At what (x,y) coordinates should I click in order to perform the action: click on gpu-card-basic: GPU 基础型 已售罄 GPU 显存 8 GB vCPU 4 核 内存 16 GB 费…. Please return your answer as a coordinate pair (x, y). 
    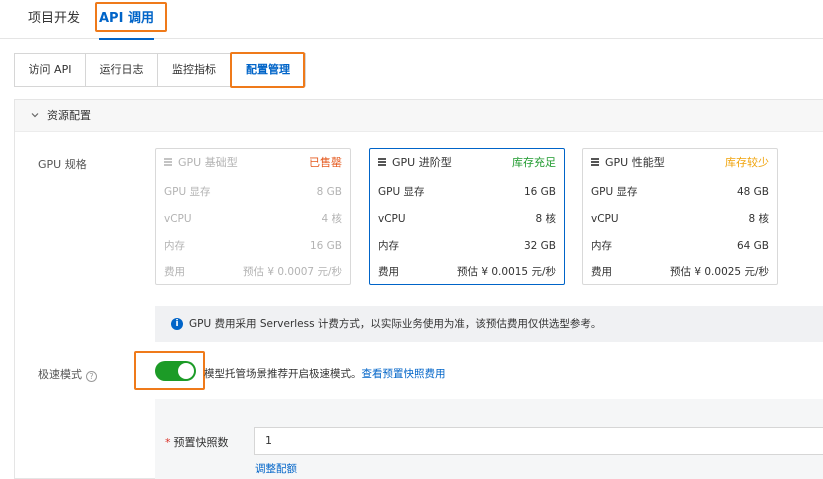
    Looking at the image, I should click on (253, 216).